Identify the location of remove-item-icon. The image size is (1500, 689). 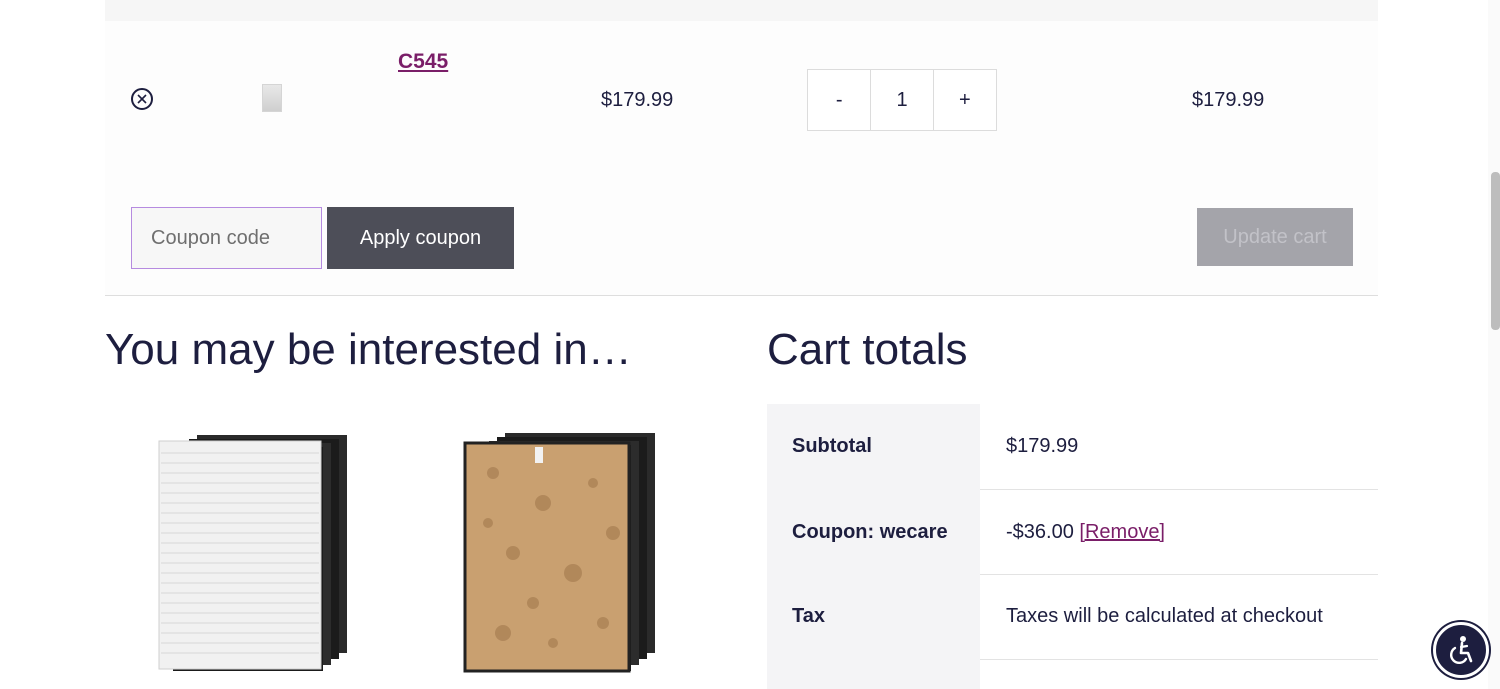
(142, 99).